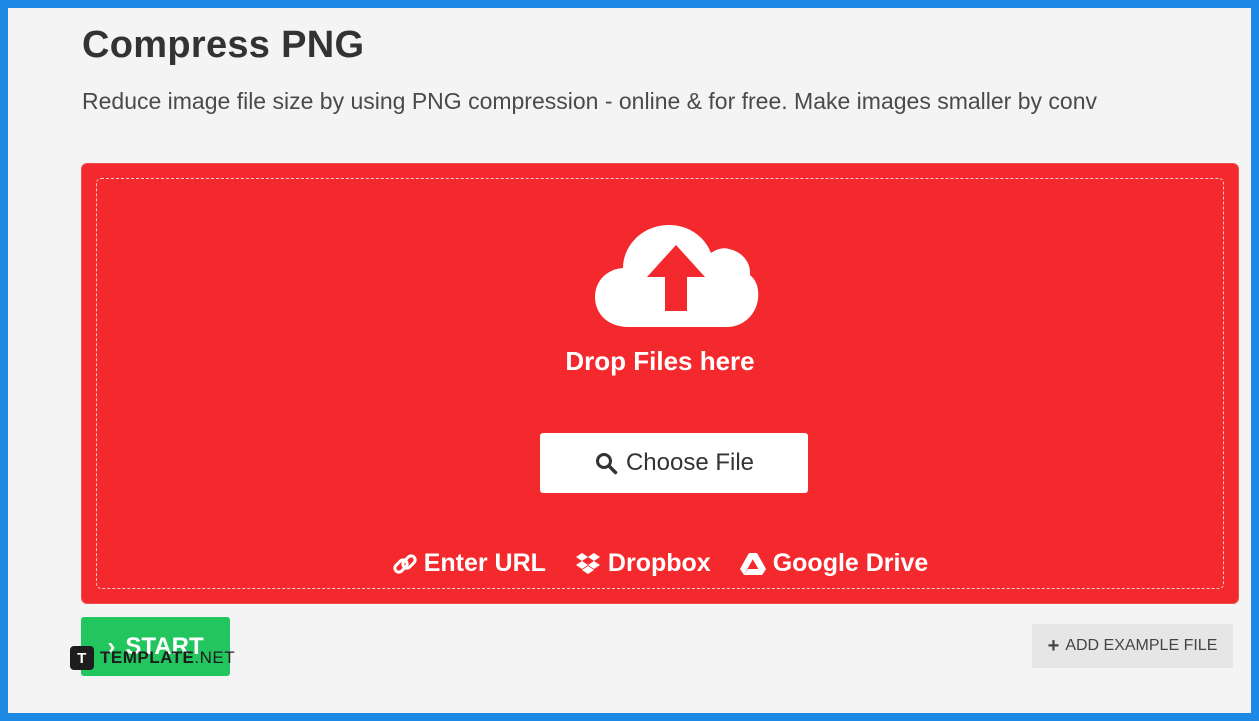  I want to click on dropbox-link: Dropbox, so click(642, 563).